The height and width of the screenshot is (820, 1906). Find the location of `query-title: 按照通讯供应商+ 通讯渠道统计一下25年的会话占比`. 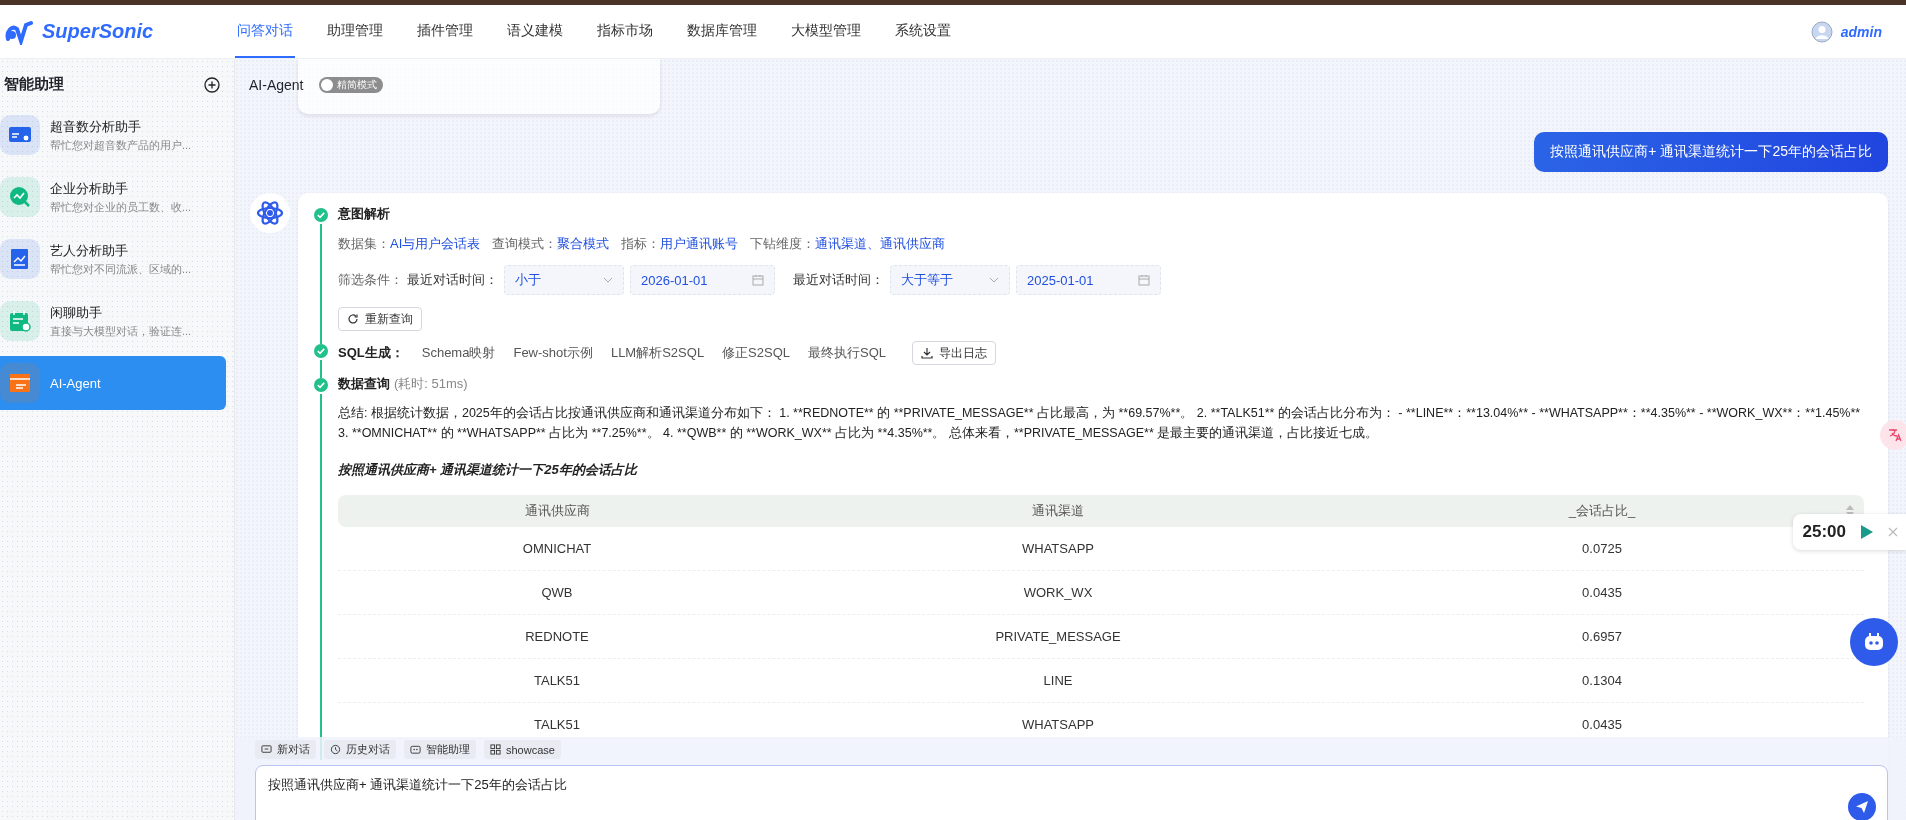

query-title: 按照通讯供应商+ 通讯渠道统计一下25年的会话占比 is located at coordinates (488, 470).